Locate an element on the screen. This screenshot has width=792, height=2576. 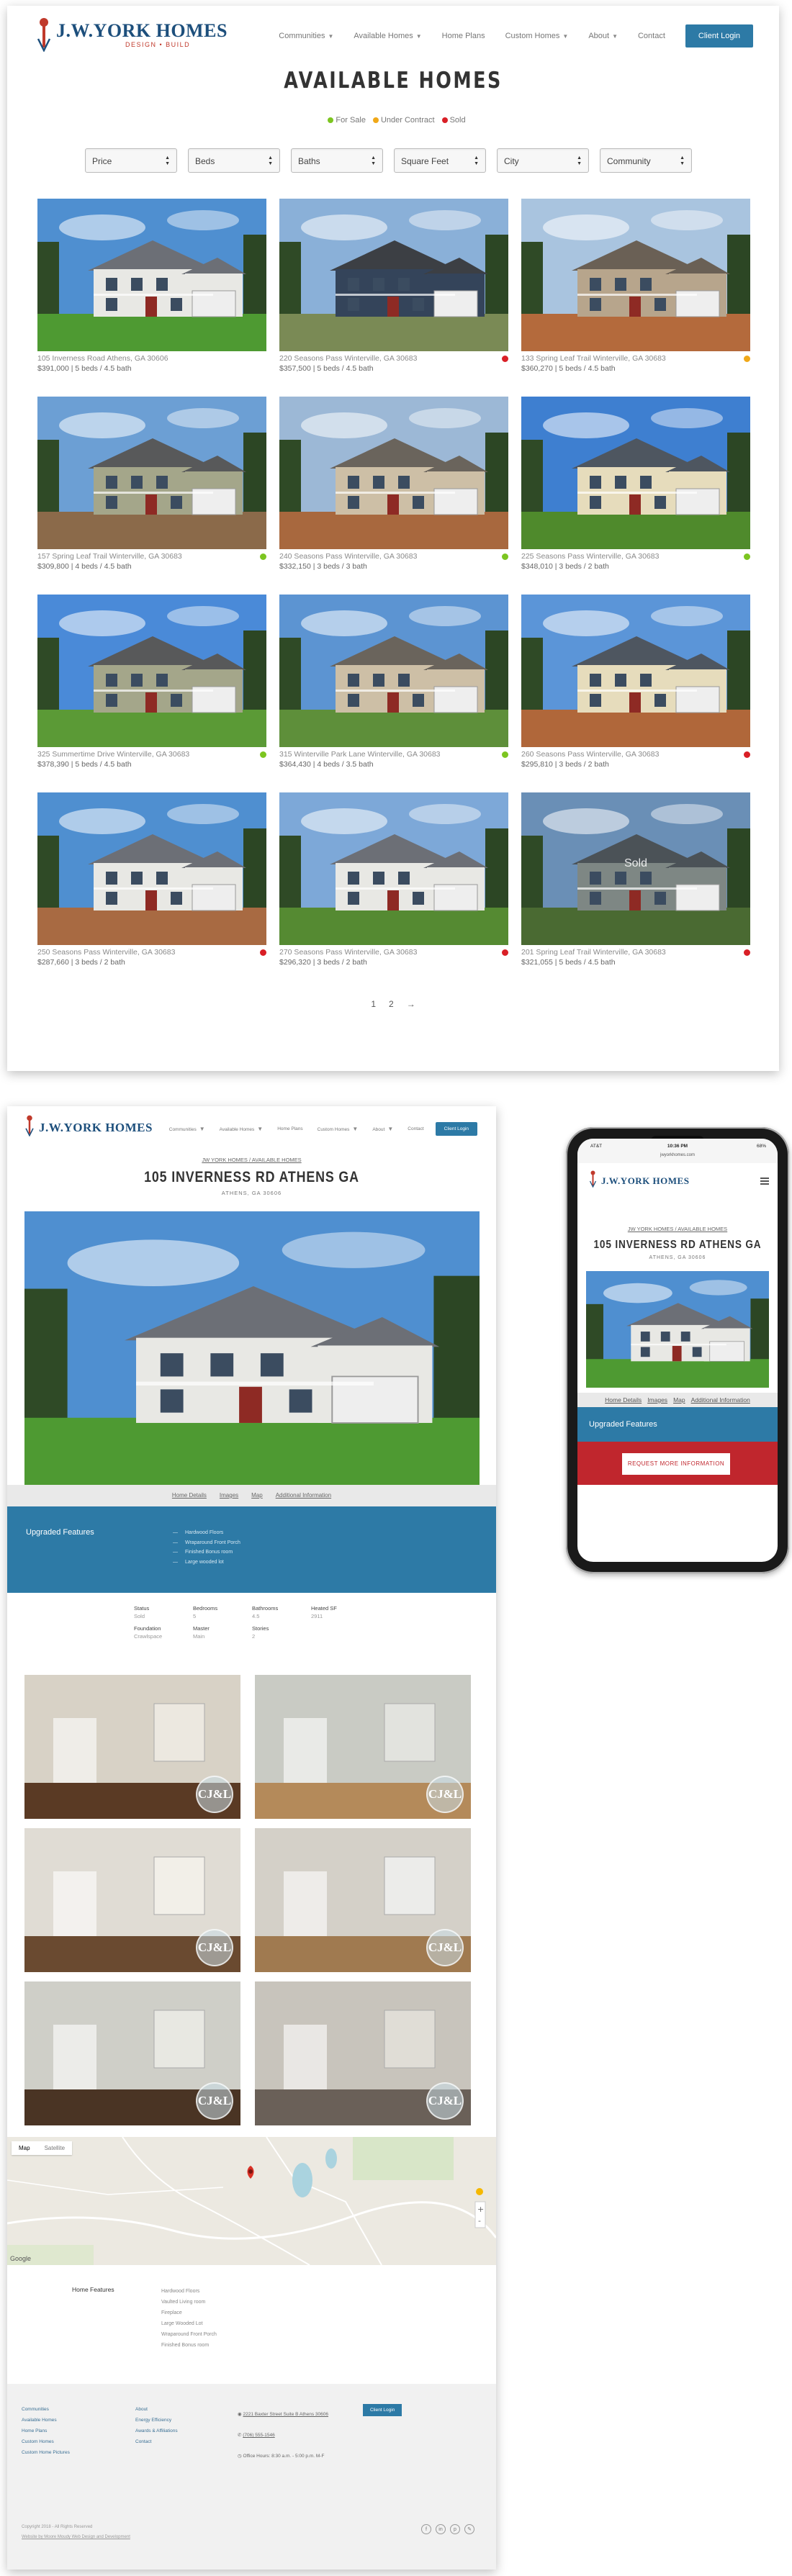
home-address: 225 Seasons Pass Winterville, GA 30683 is located at coordinates (590, 557).